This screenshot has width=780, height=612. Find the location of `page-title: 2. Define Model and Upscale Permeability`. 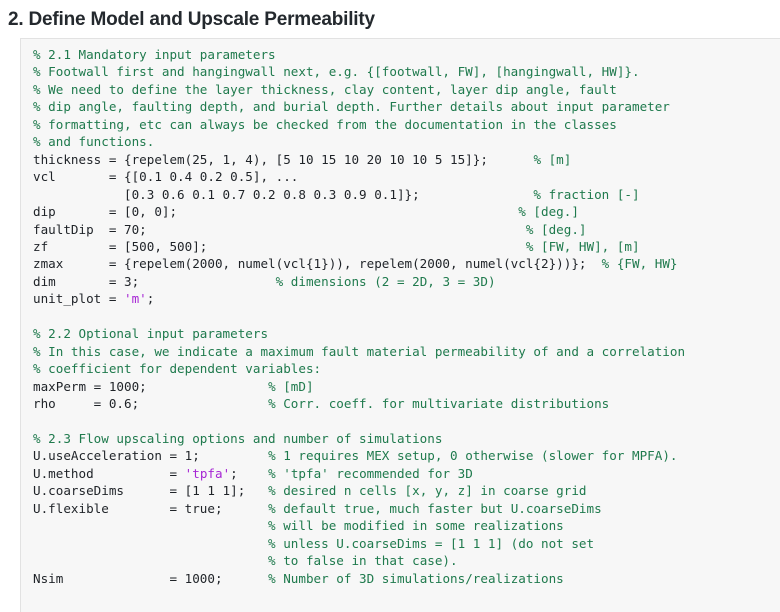

page-title: 2. Define Model and Upscale Permeability is located at coordinates (191, 19).